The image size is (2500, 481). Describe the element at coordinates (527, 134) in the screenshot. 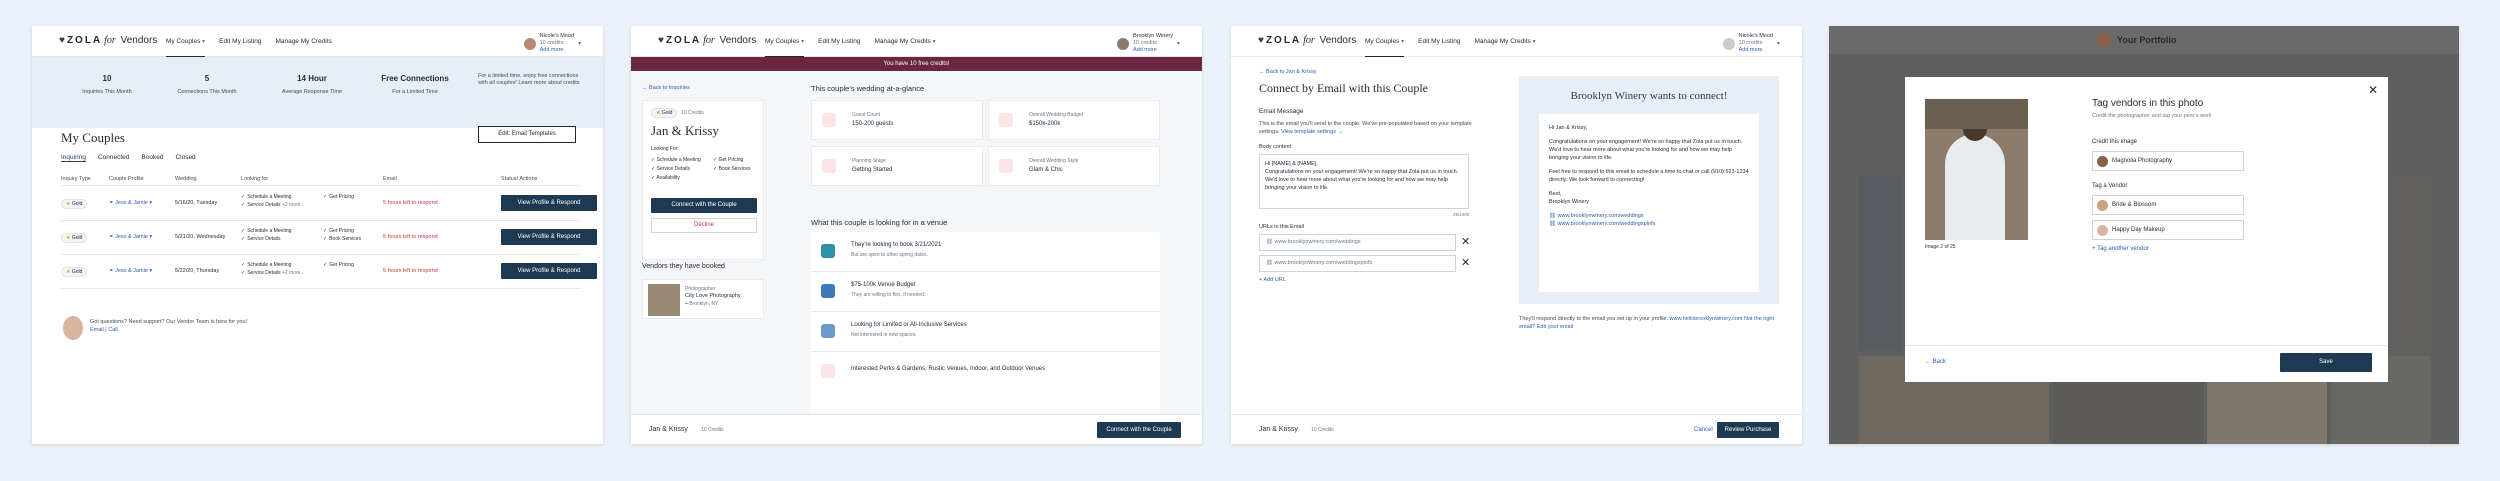

I see `edit-email-templates-button: Edit: Email Templates` at that location.